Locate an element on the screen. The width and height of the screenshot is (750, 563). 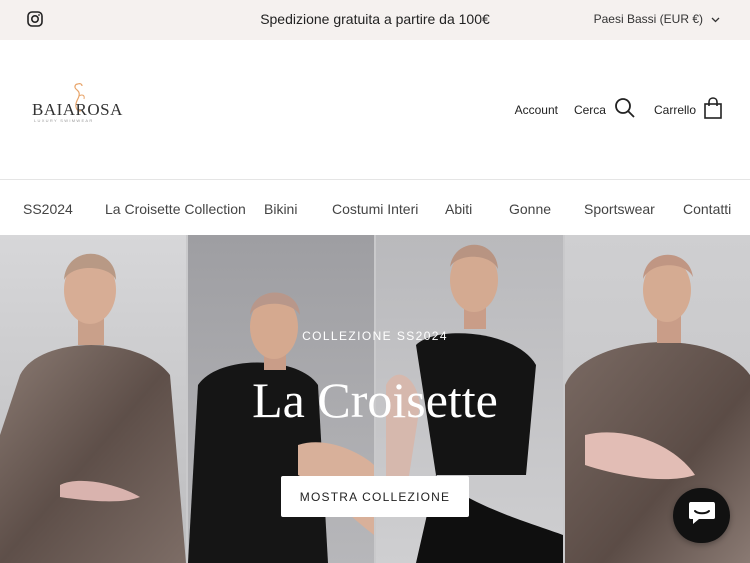
search-button: Cerca is located at coordinates (605, 109).